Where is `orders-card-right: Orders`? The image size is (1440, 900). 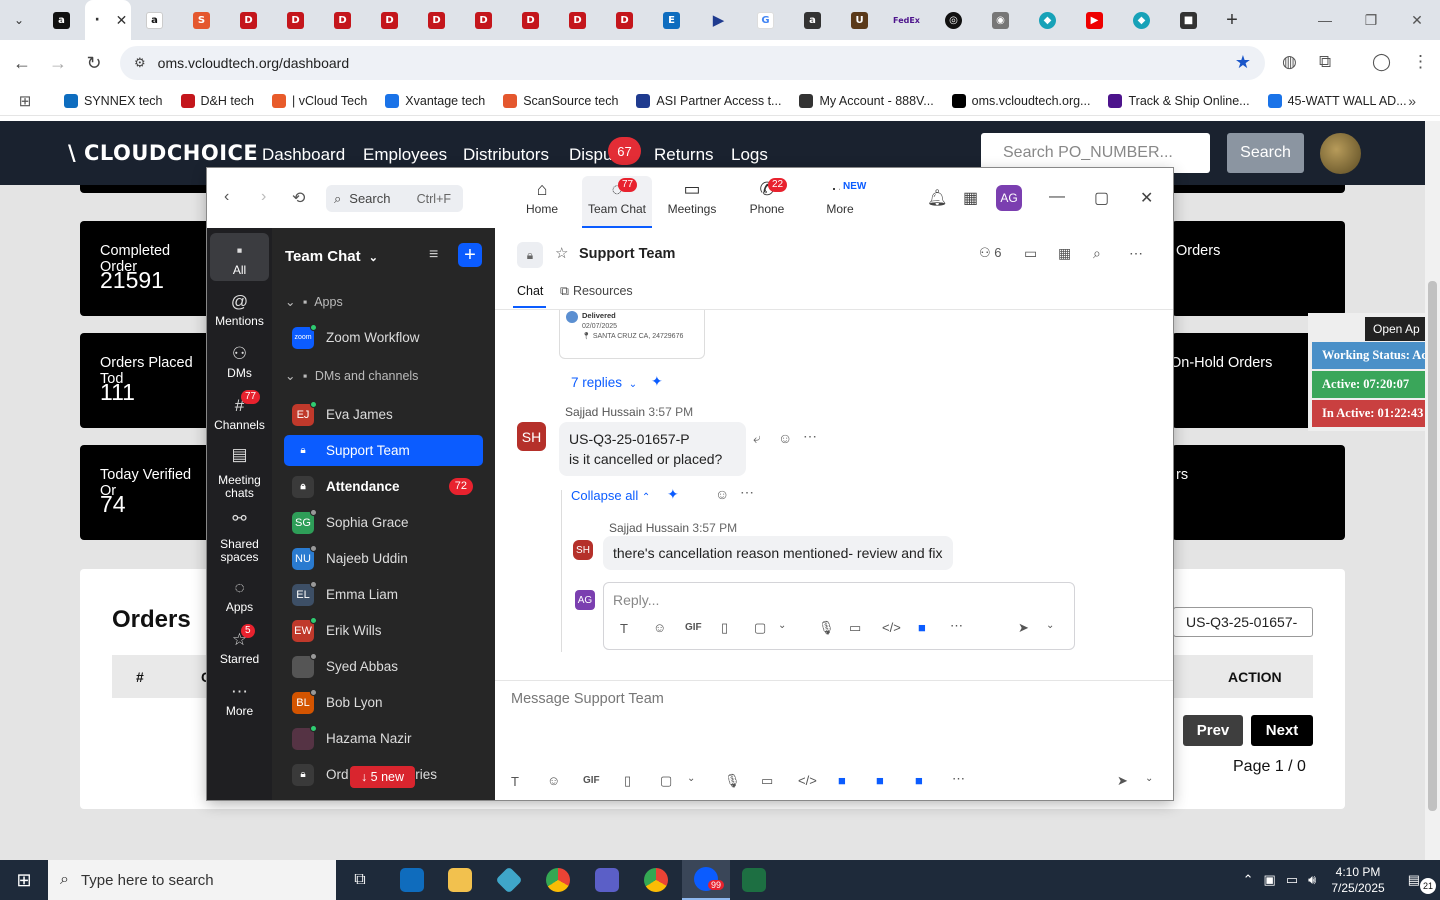
orders-card-right: Orders is located at coordinates (1258, 268).